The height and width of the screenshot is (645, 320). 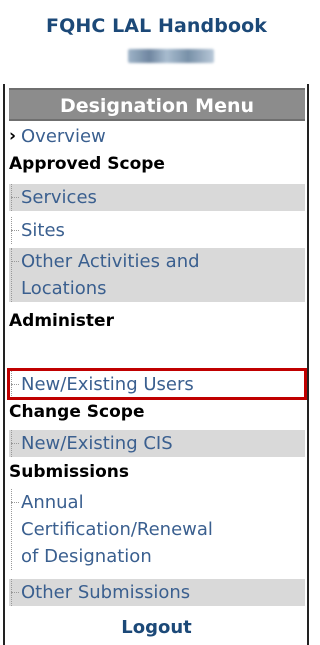 I want to click on menu-item-other-activities: Other Activities and Locations, so click(x=157, y=275).